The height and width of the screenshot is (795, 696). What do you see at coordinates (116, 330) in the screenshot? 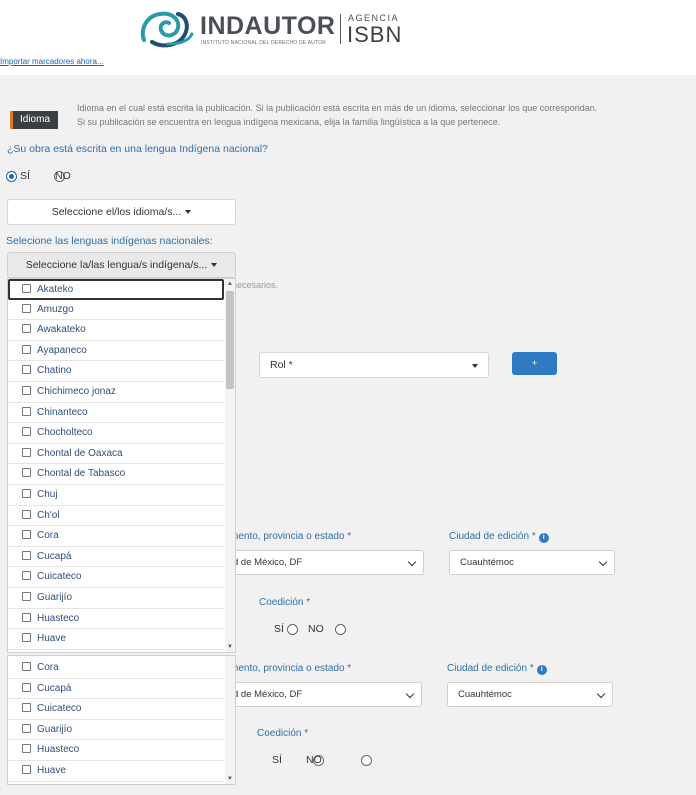
I see `language-option: Awakateko` at bounding box center [116, 330].